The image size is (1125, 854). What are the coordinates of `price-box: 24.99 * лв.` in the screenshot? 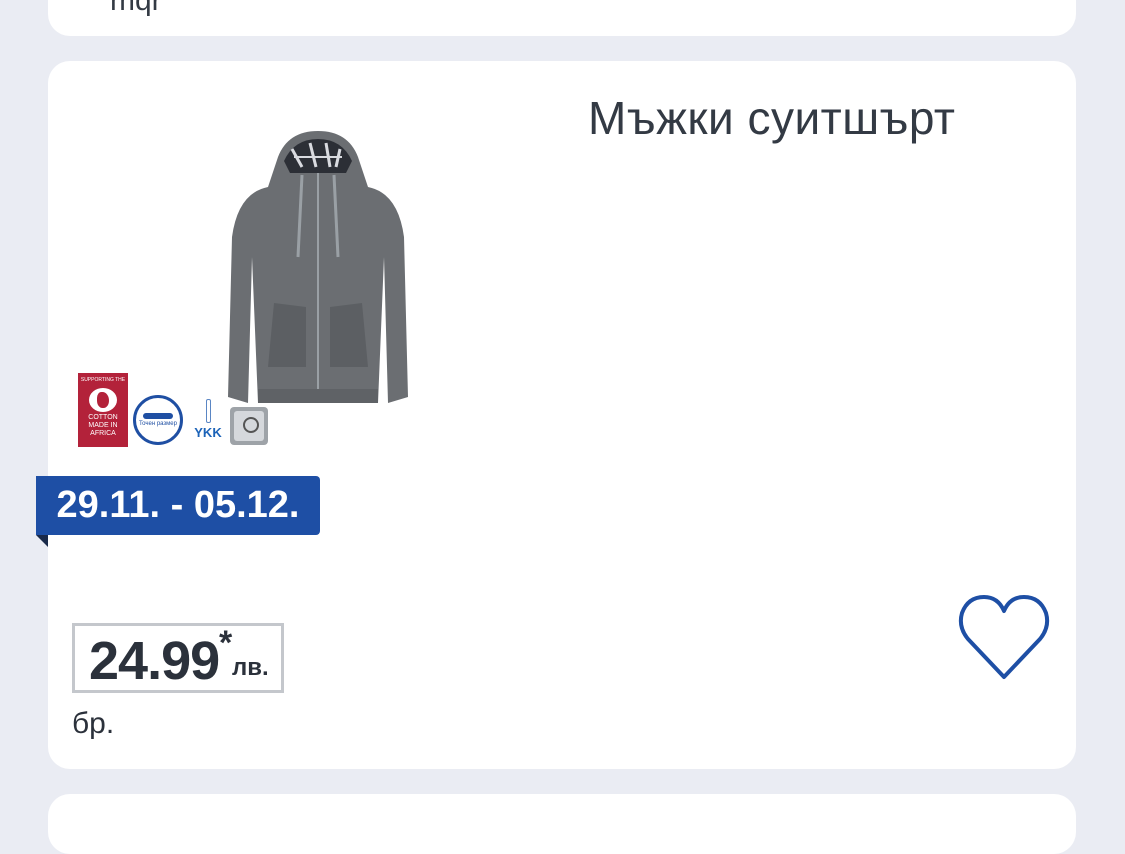 It's located at (178, 658).